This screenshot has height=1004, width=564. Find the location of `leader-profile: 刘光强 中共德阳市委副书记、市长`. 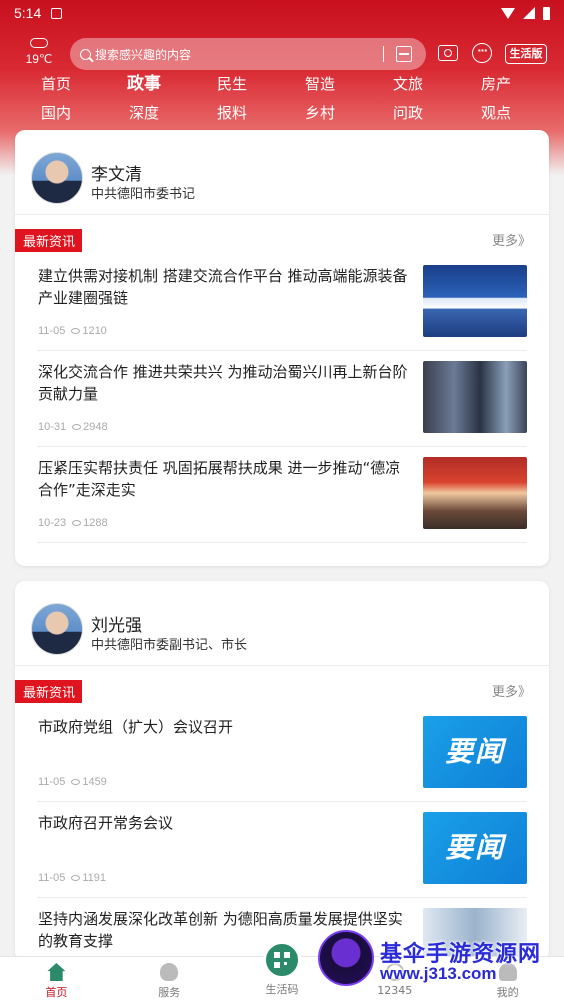

leader-profile: 刘光强 中共德阳市委副书记、市长 is located at coordinates (282, 623).